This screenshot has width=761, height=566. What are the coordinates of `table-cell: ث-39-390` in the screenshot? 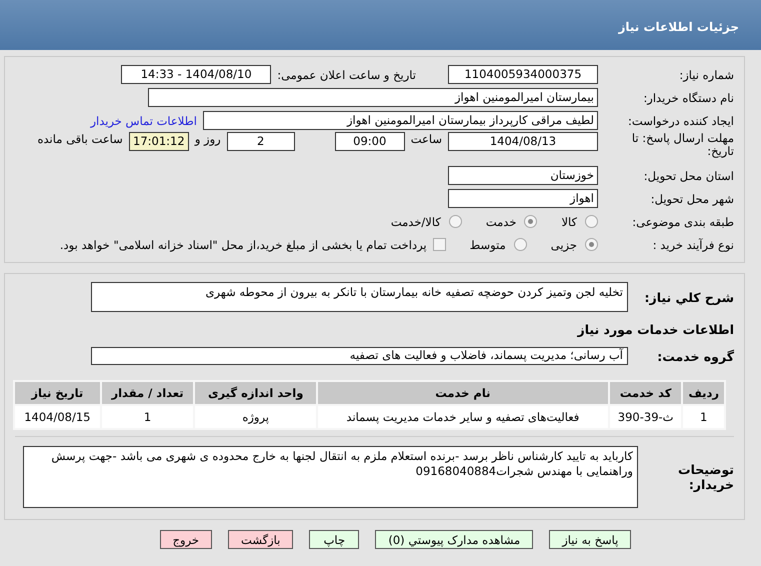 It's located at (645, 417).